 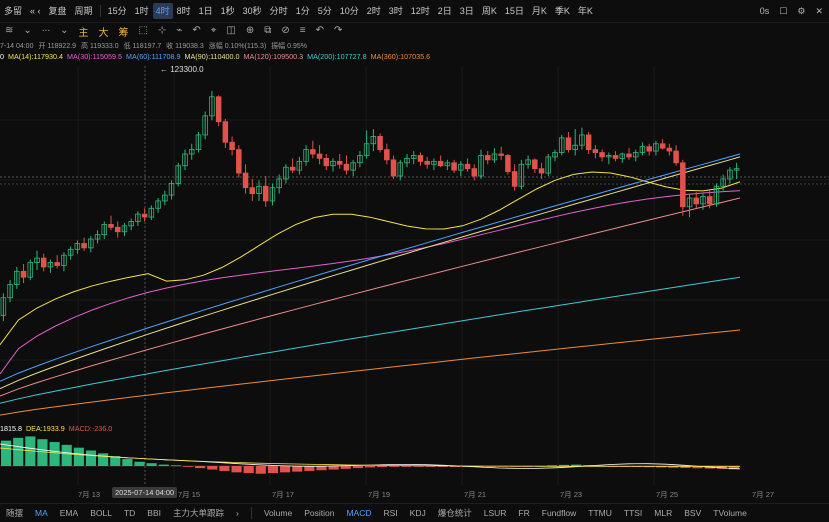 I want to click on macd-label-1: DEA:1933.9, so click(x=45, y=428).